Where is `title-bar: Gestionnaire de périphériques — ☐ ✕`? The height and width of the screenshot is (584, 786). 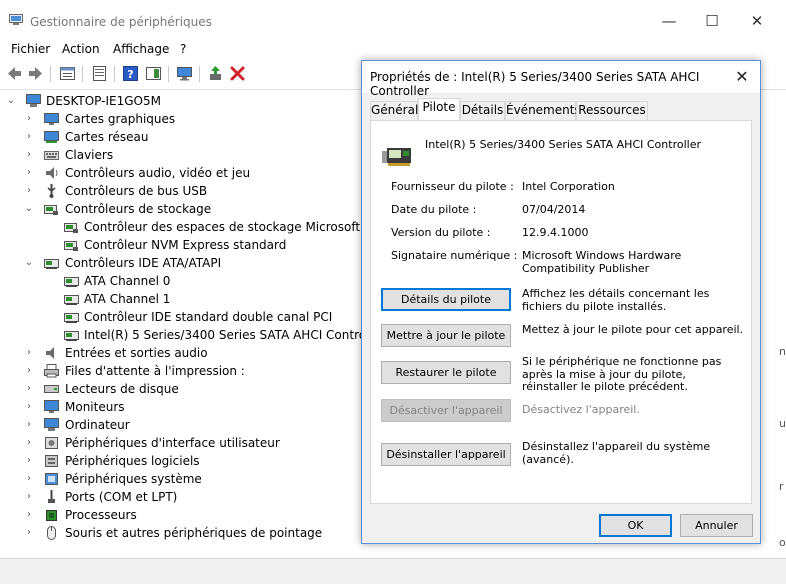 title-bar: Gestionnaire de périphériques — ☐ ✕ is located at coordinates (393, 20).